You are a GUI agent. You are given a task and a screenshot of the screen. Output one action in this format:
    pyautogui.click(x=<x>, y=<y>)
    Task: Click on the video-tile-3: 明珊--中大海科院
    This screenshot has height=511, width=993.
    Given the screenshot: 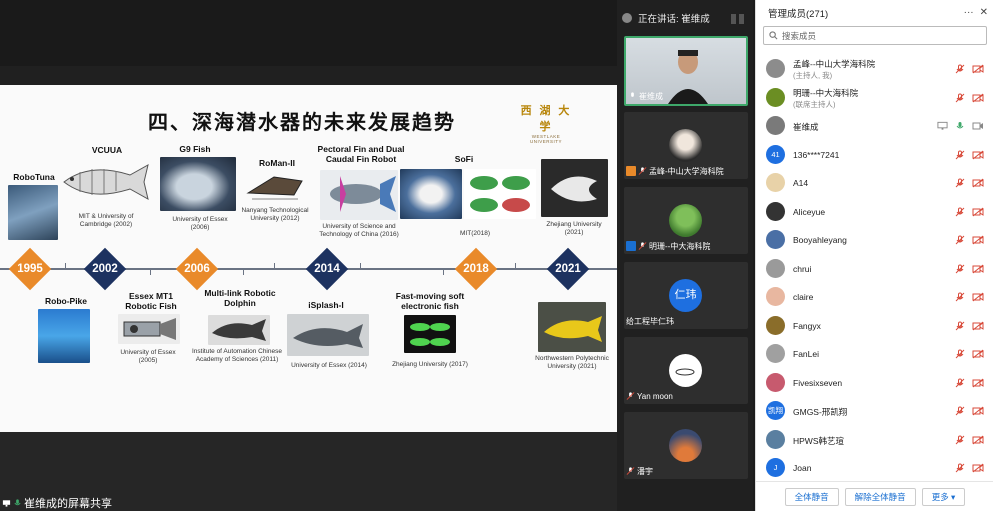 What is the action you would take?
    pyautogui.click(x=686, y=220)
    